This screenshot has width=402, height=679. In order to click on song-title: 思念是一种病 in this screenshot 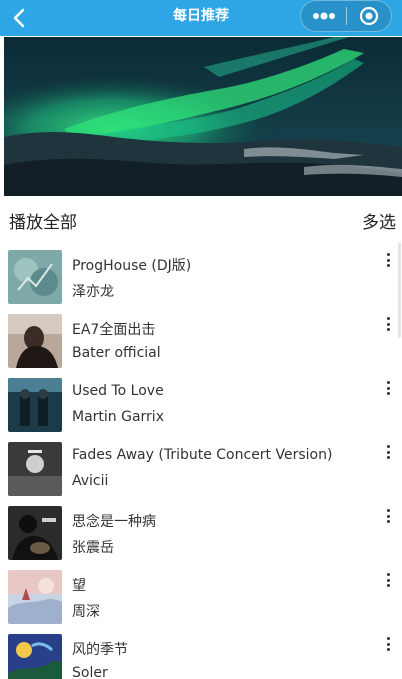, I will do `click(114, 522)`.